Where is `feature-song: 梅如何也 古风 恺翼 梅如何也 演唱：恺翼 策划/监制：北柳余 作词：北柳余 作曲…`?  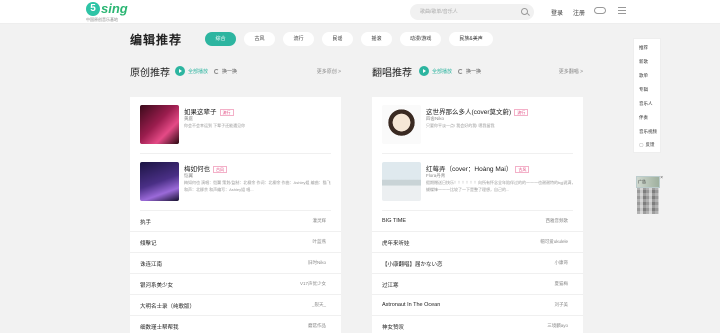
feature-song: 梅如何也 古风 恺翼 梅如何也 演唱：恺翼 策划/监制：北柳余 作词：北柳余 作曲… is located at coordinates (235, 182).